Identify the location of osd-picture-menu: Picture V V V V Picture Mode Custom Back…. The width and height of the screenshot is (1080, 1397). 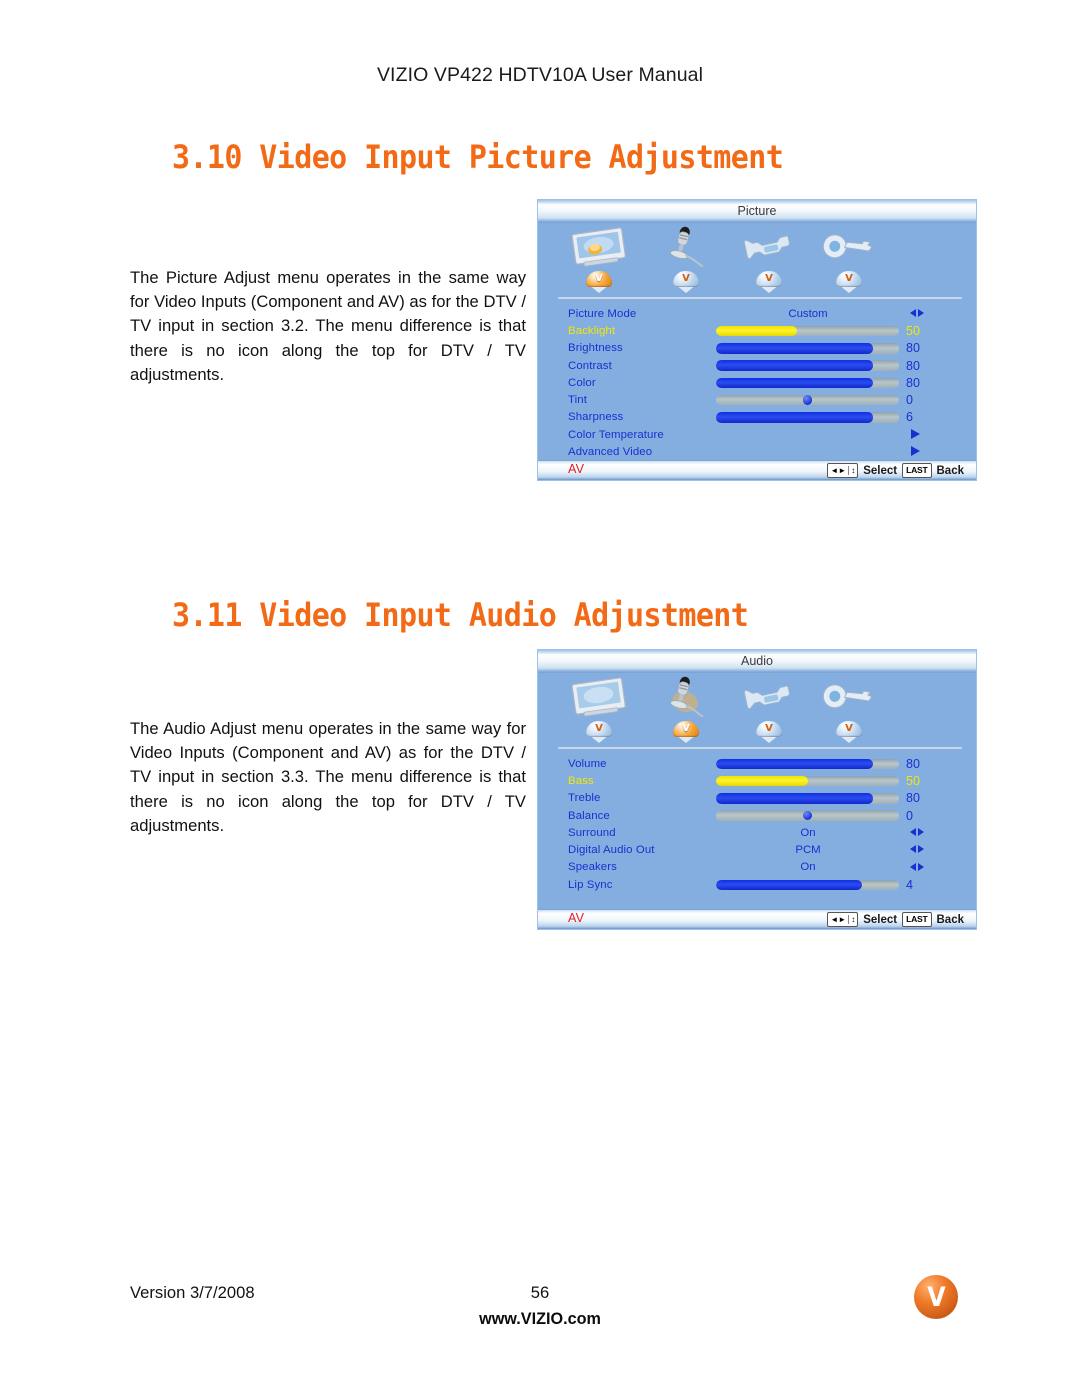
(757, 340).